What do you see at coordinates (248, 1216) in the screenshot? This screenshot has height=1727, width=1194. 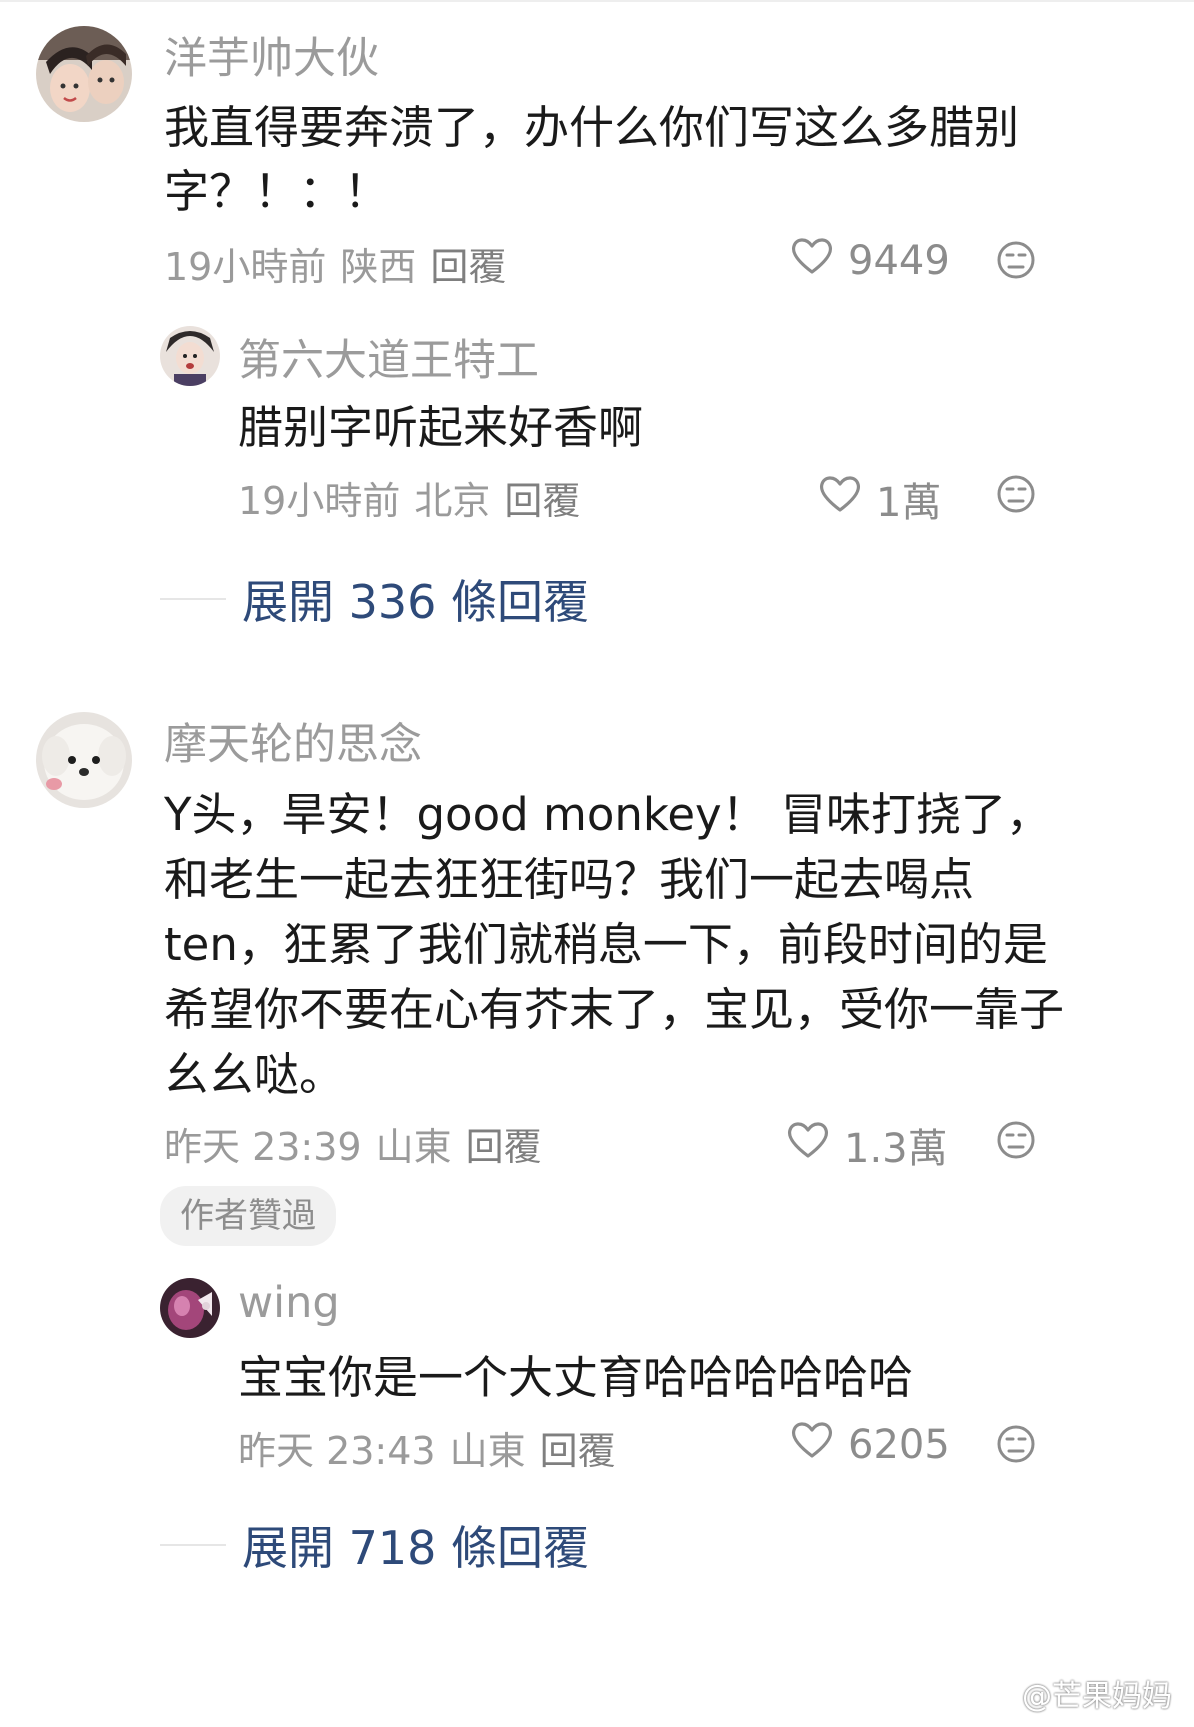 I see `author-liked-badge: 作者贊過` at bounding box center [248, 1216].